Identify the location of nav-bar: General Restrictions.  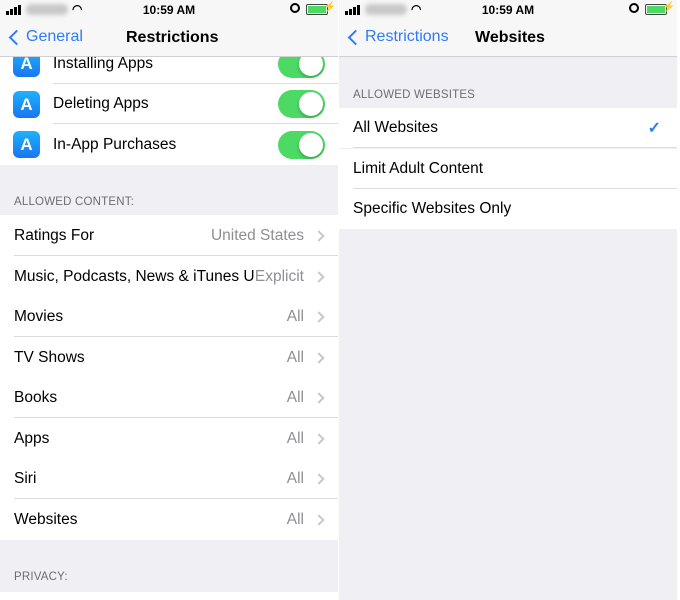
(169, 38).